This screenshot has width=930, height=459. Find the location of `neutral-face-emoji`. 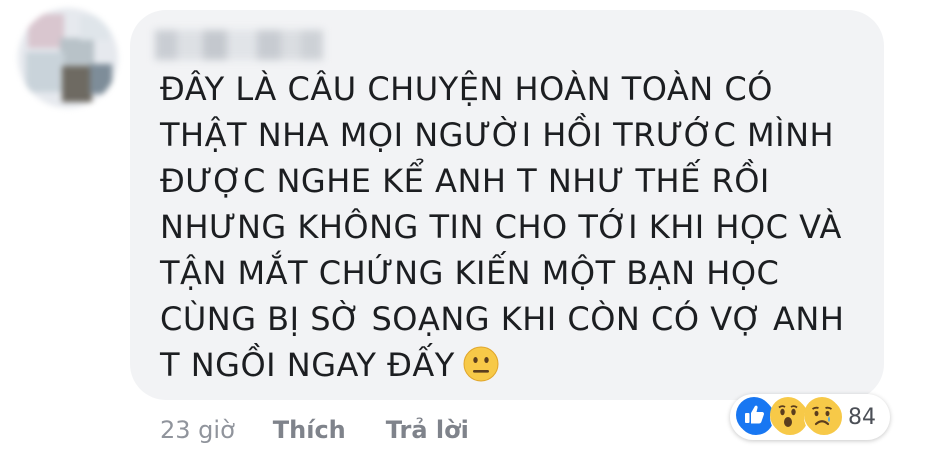

neutral-face-emoji is located at coordinates (481, 370).